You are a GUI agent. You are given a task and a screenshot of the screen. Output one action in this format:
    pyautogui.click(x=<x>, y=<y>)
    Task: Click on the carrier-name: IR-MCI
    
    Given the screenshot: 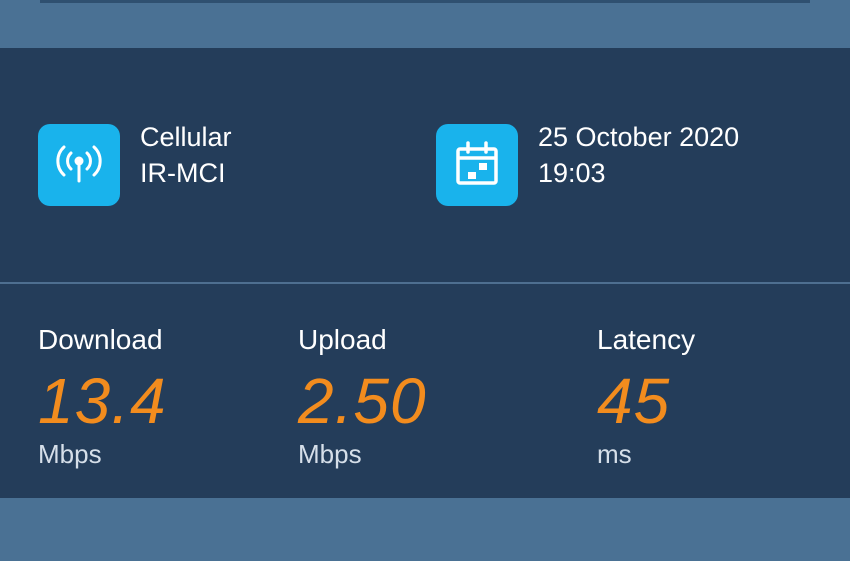 What is the action you would take?
    pyautogui.click(x=183, y=173)
    